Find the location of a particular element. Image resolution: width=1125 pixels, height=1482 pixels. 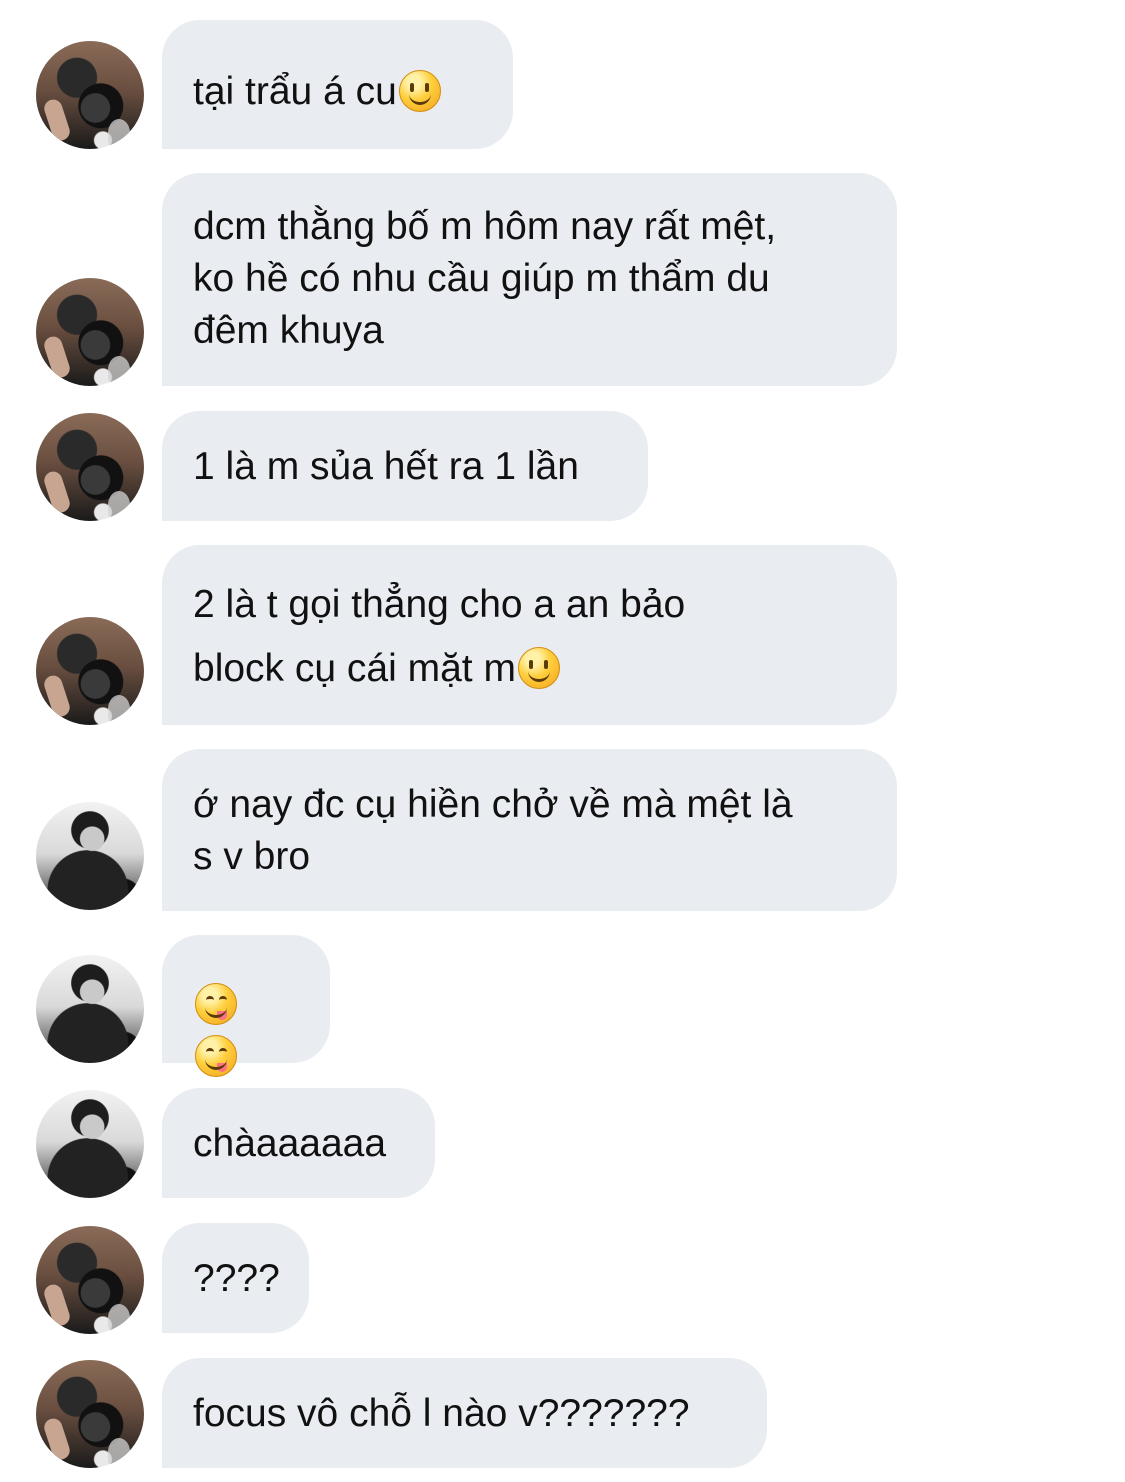

message-text: focus vô chỗ l nào v??????? is located at coordinates (441, 1413).